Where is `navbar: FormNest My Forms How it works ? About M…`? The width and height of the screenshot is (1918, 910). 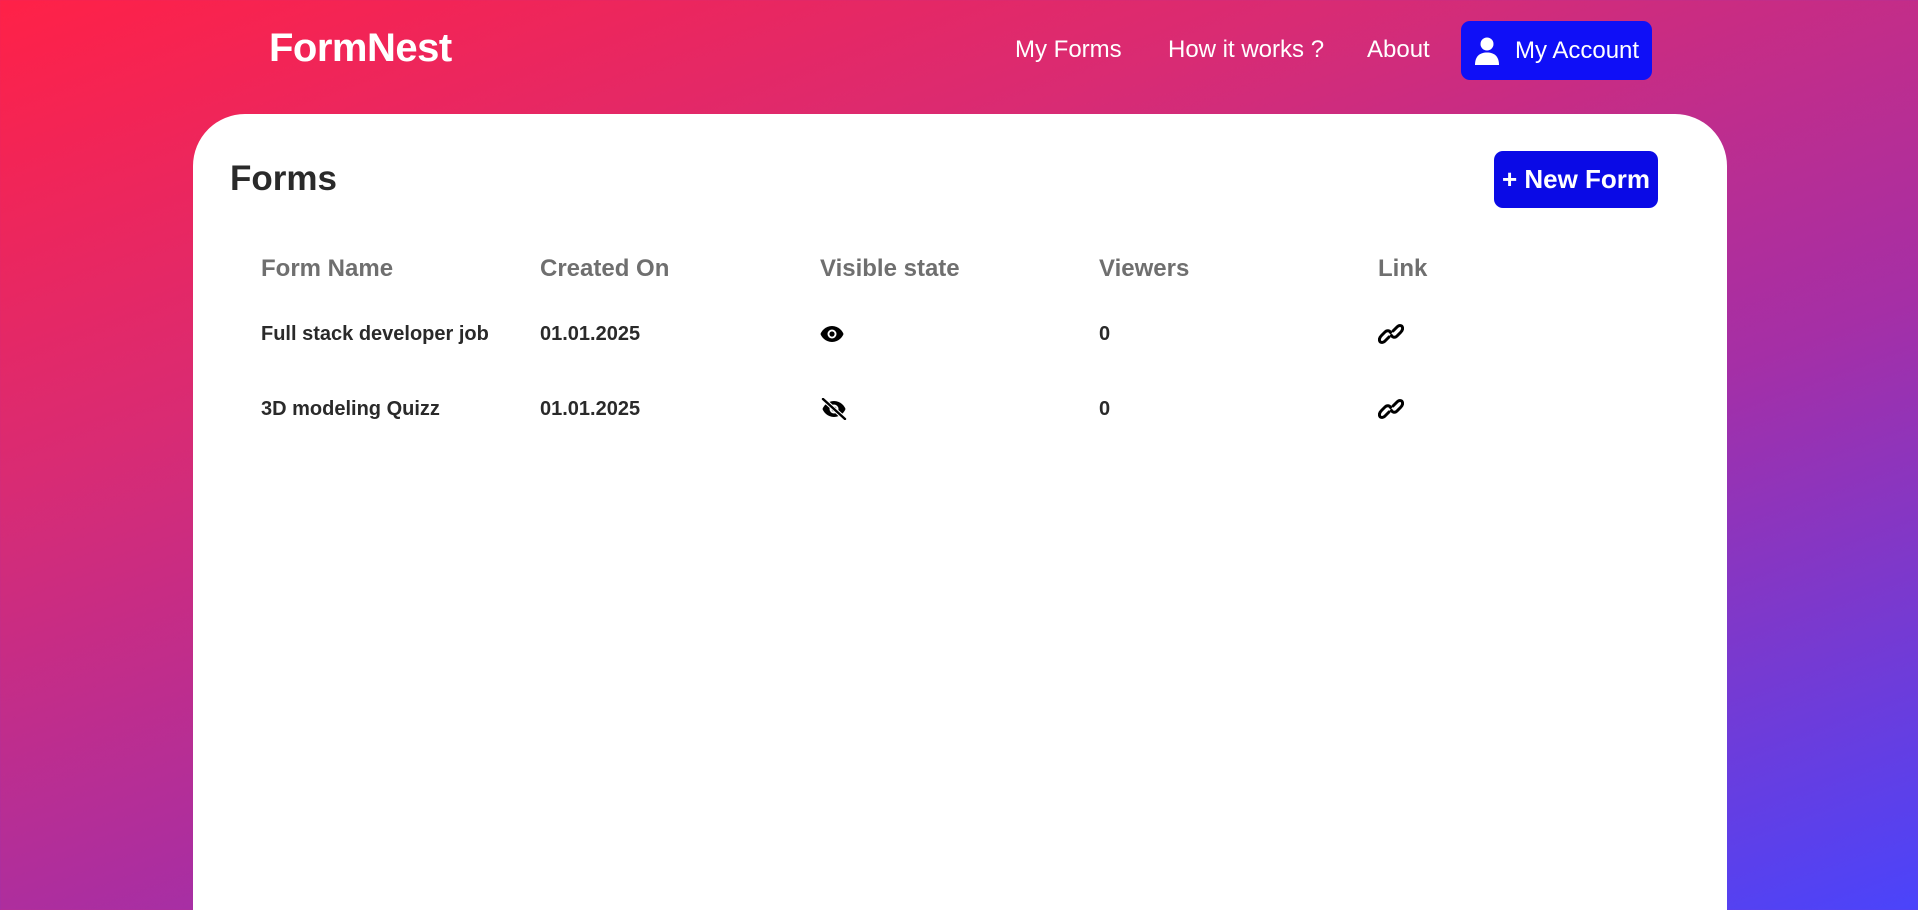 navbar: FormNest My Forms How it works ? About M… is located at coordinates (959, 50).